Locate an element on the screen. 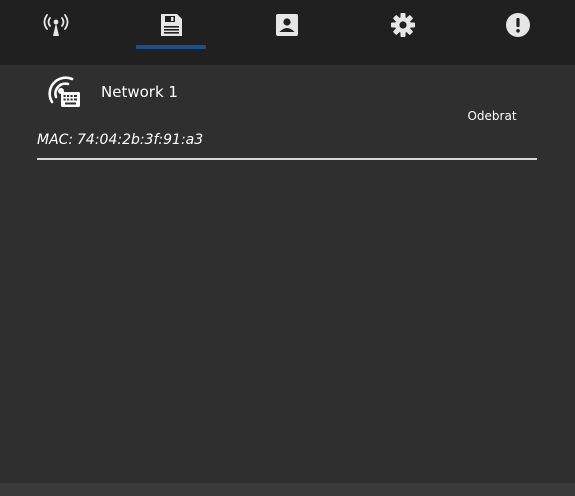  tab-contact is located at coordinates (287, 25).